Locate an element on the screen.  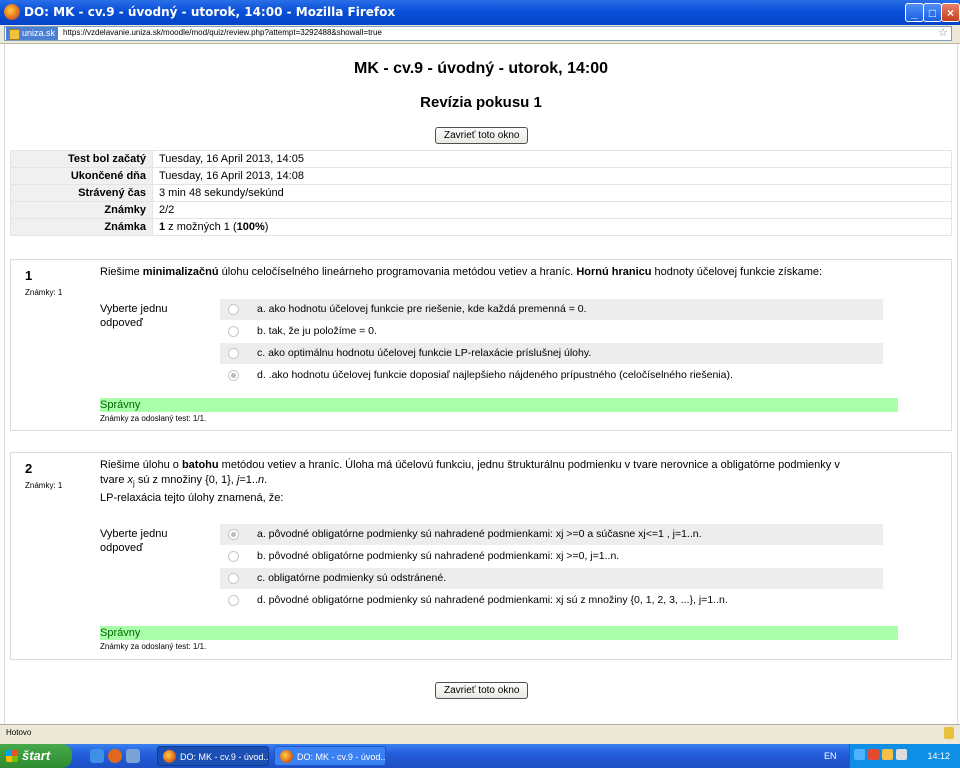
close-window-button-bottom: Zavrieť toto okno is located at coordinates (482, 690).